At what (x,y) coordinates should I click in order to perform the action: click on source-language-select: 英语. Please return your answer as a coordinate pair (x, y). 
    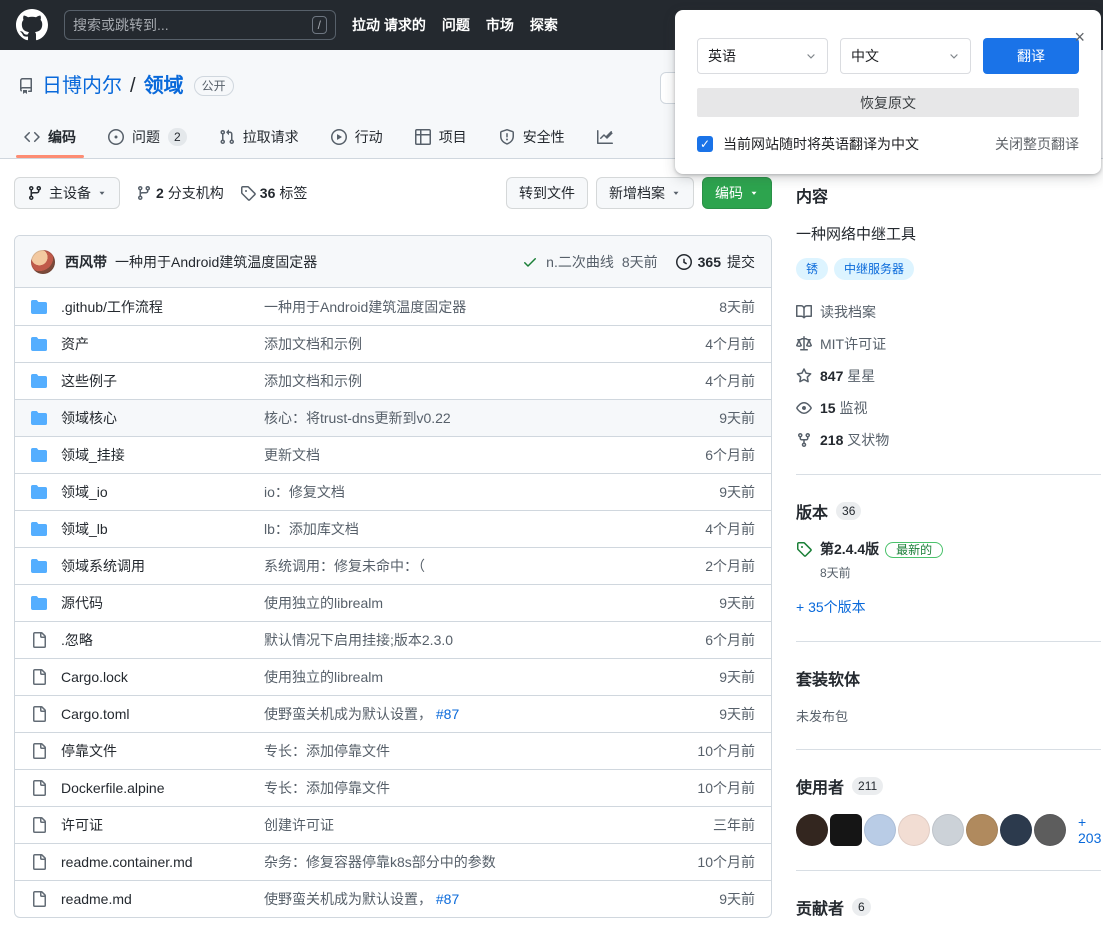
    Looking at the image, I should click on (762, 56).